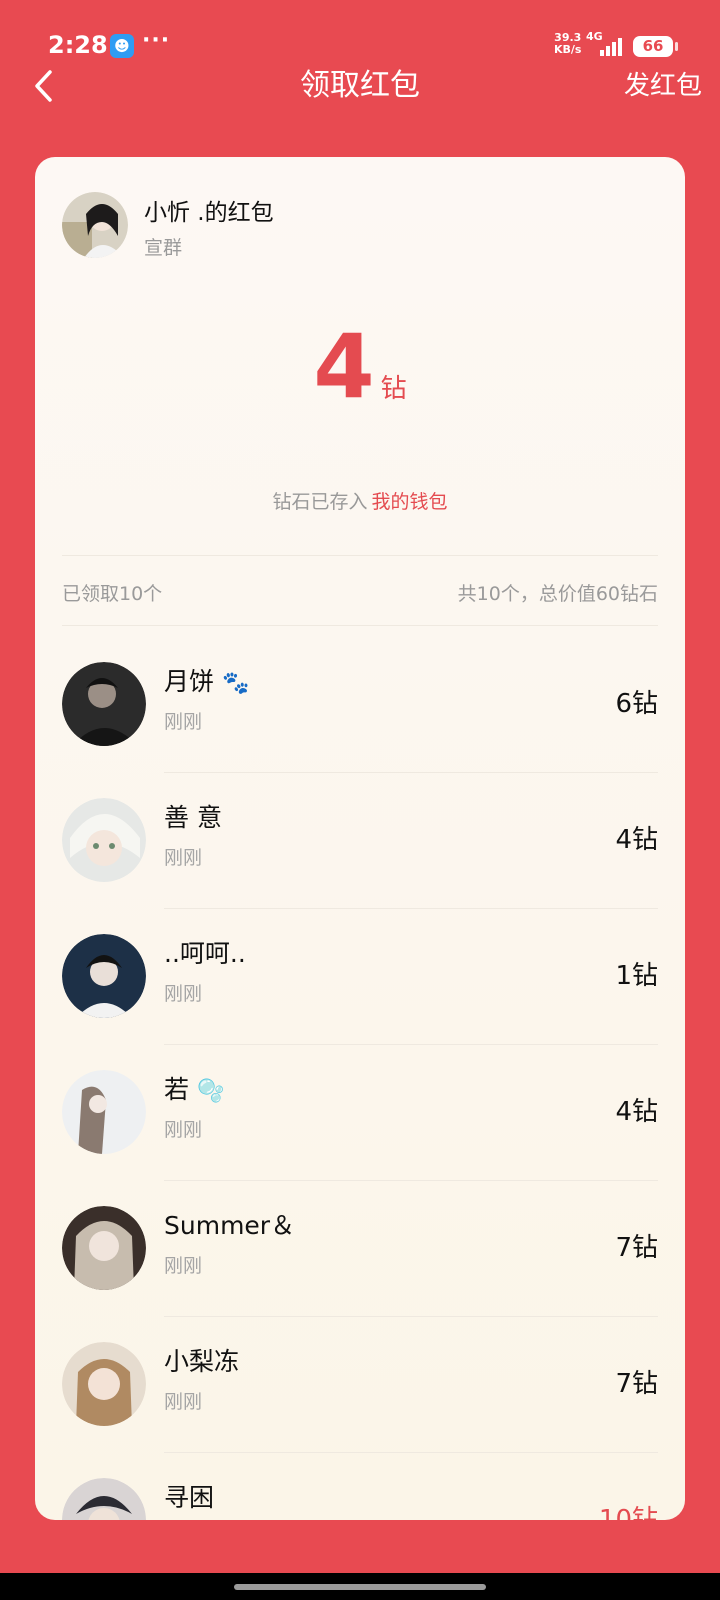 The height and width of the screenshot is (1600, 720). I want to click on status-bar: 2:28 ☻ ··· 39.3 KB/s 4G 66, so click(360, 33).